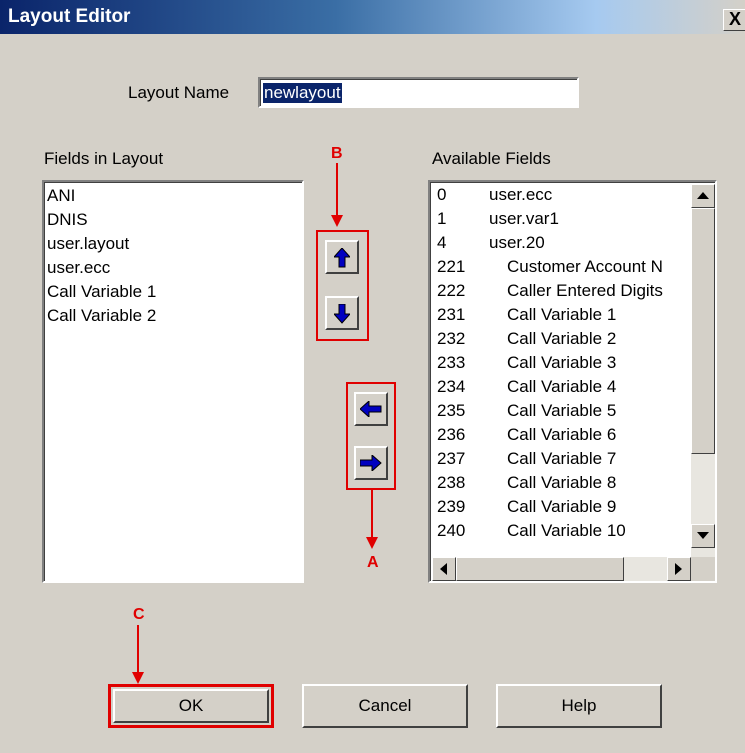 Image resolution: width=745 pixels, height=753 pixels. I want to click on scroll-right-button, so click(679, 569).